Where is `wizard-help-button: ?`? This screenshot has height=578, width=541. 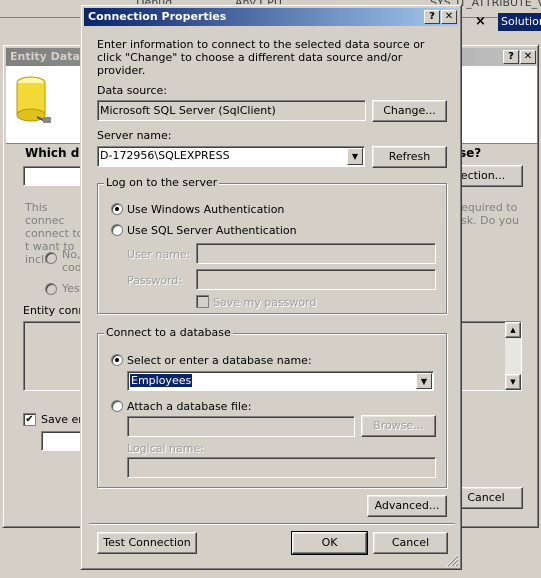
wizard-help-button: ? is located at coordinates (511, 57).